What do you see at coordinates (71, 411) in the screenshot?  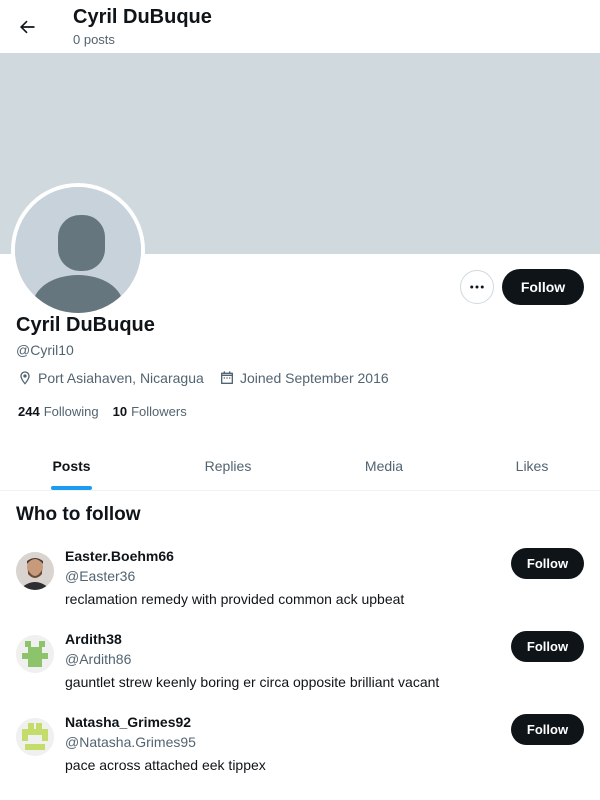 I see `following-label: Following` at bounding box center [71, 411].